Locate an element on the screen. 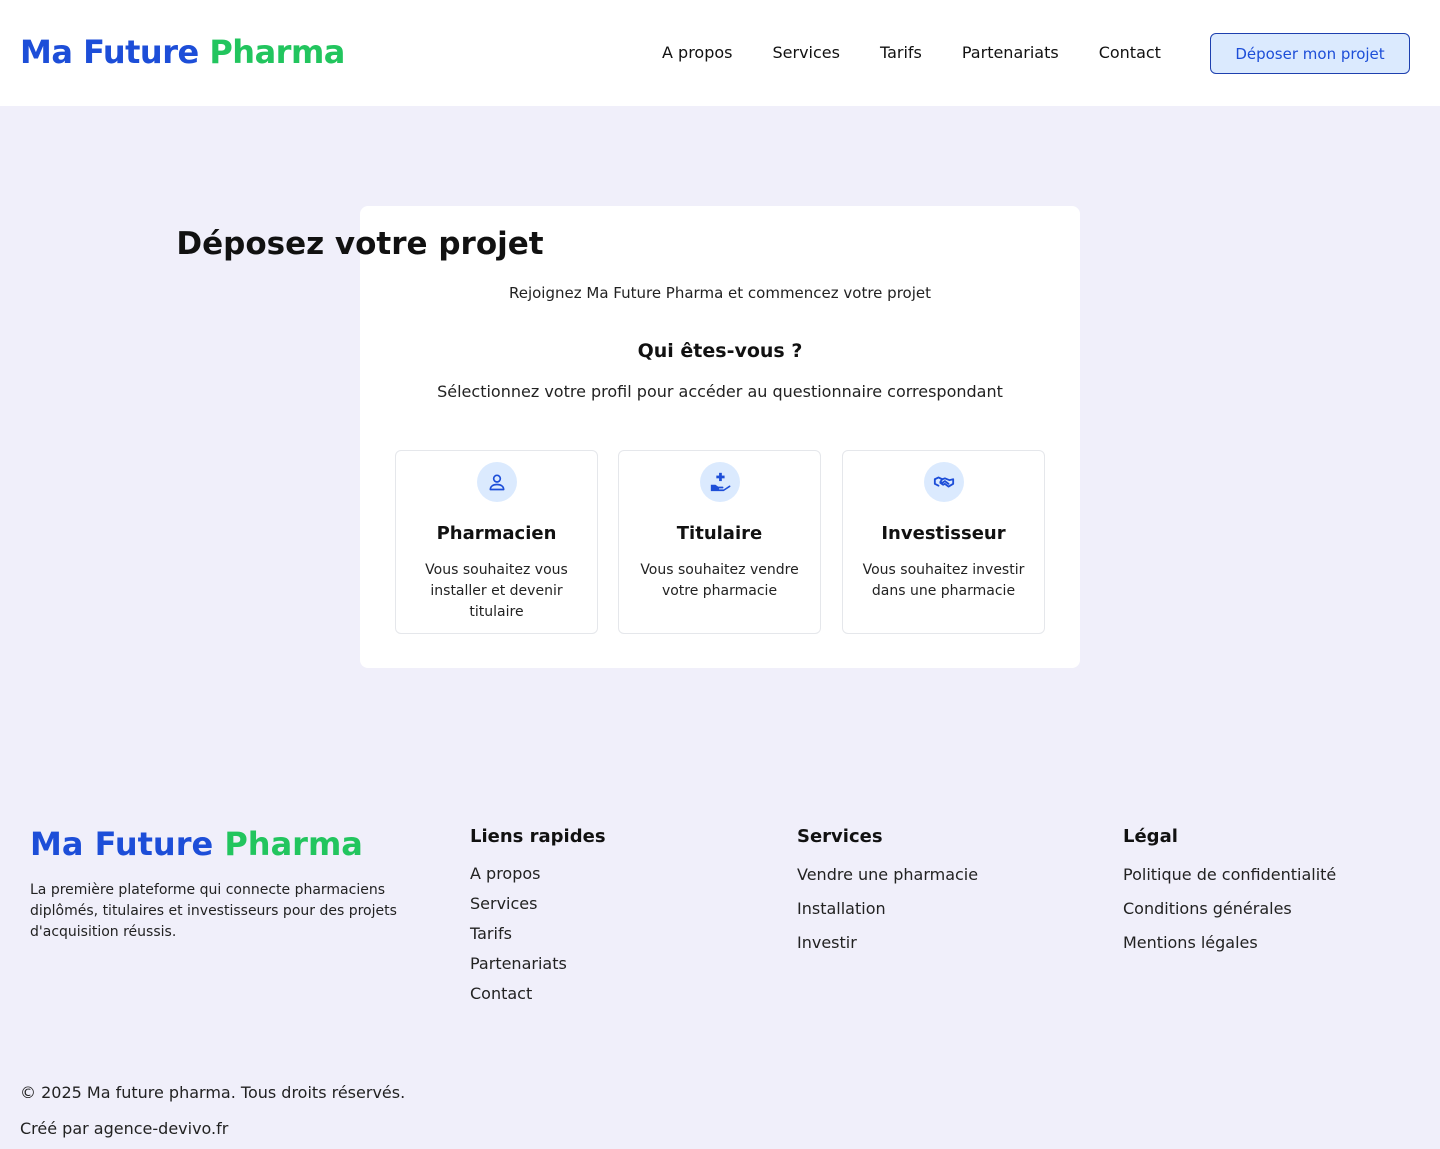 Image resolution: width=1440 pixels, height=1149 pixels. footer-link-installation: Installation is located at coordinates (887, 909).